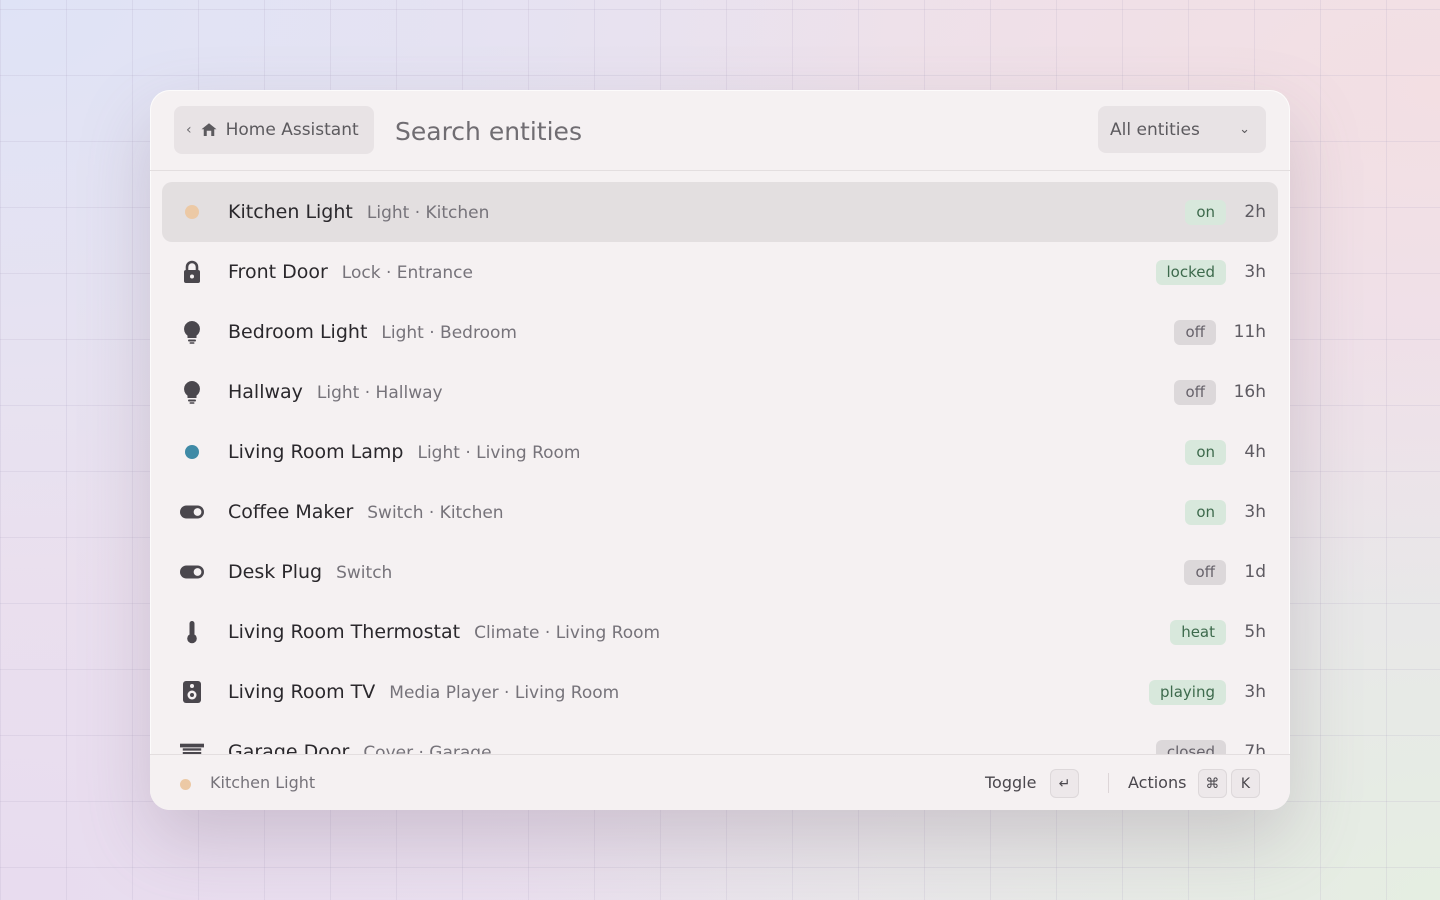 This screenshot has height=900, width=1440. Describe the element at coordinates (1157, 782) in the screenshot. I see `actions-label: Actions` at that location.